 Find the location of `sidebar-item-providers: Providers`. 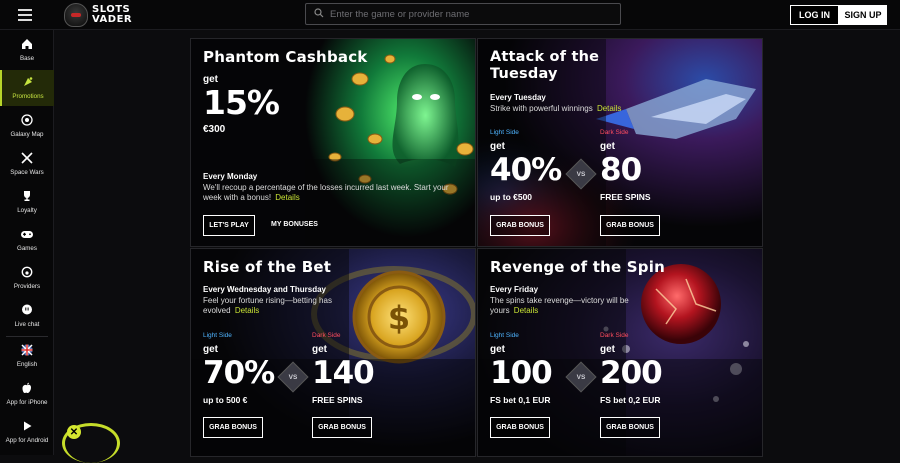

sidebar-item-providers: Providers is located at coordinates (27, 278).